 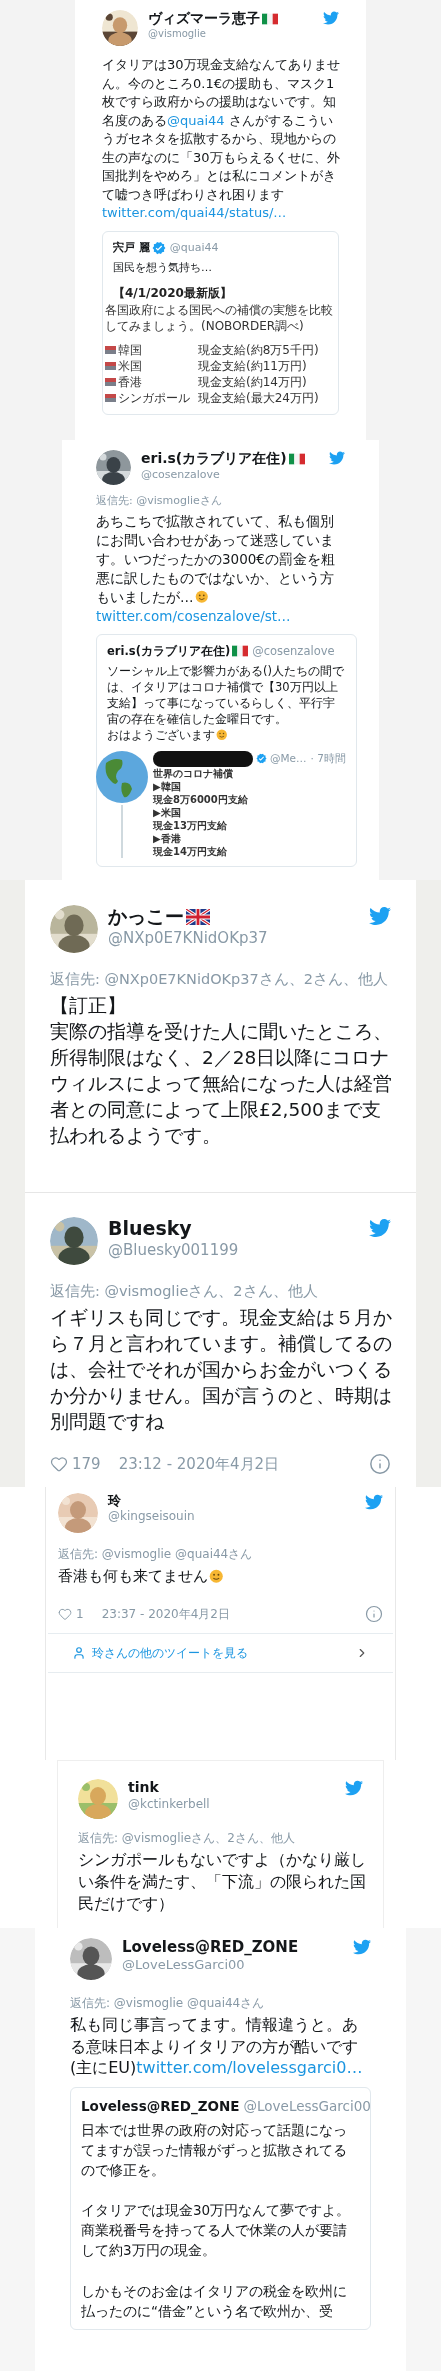 I want to click on quoted-text: おはようございます, so click(x=226, y=734).